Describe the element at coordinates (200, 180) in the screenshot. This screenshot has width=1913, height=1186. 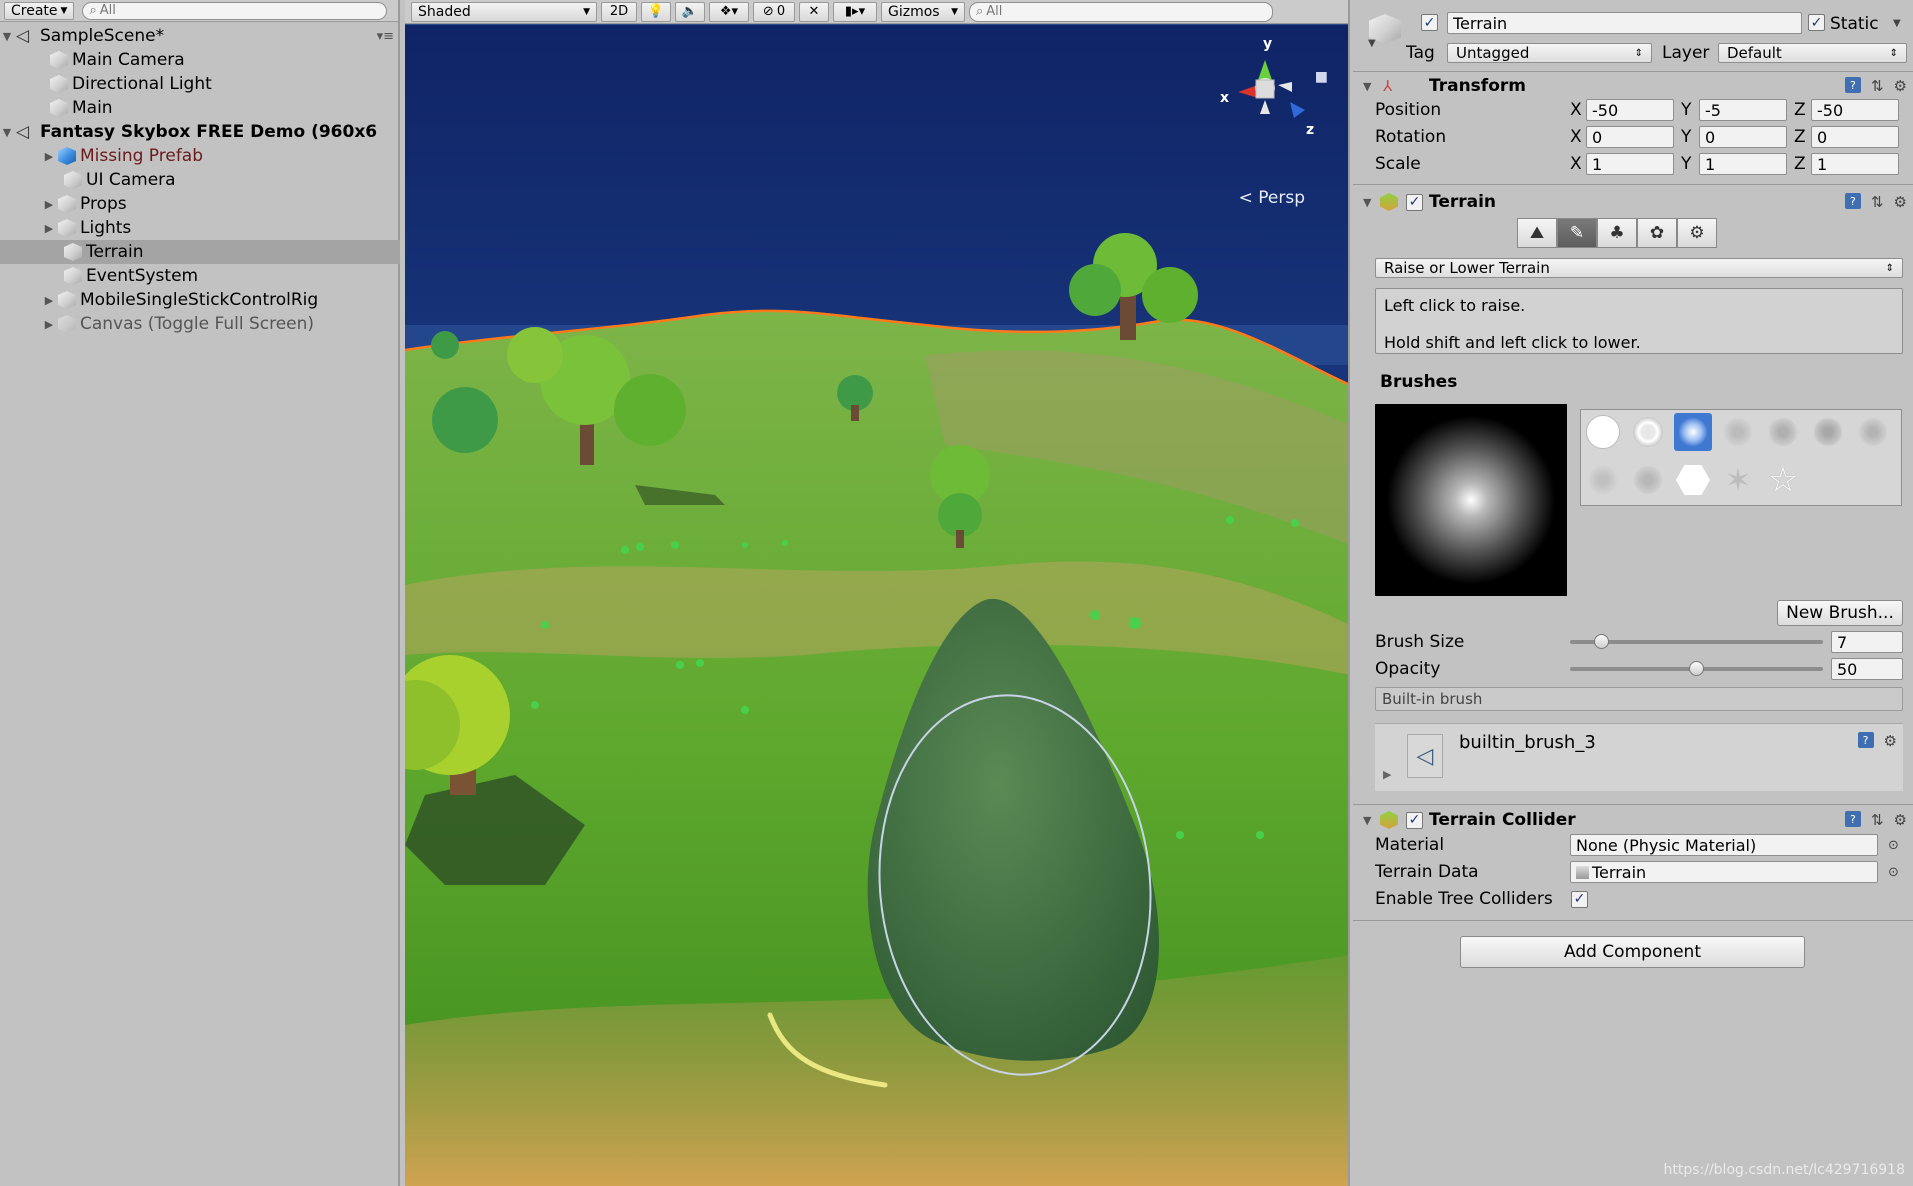
I see `hierarchy-item-ui-camera: UI Camera` at that location.